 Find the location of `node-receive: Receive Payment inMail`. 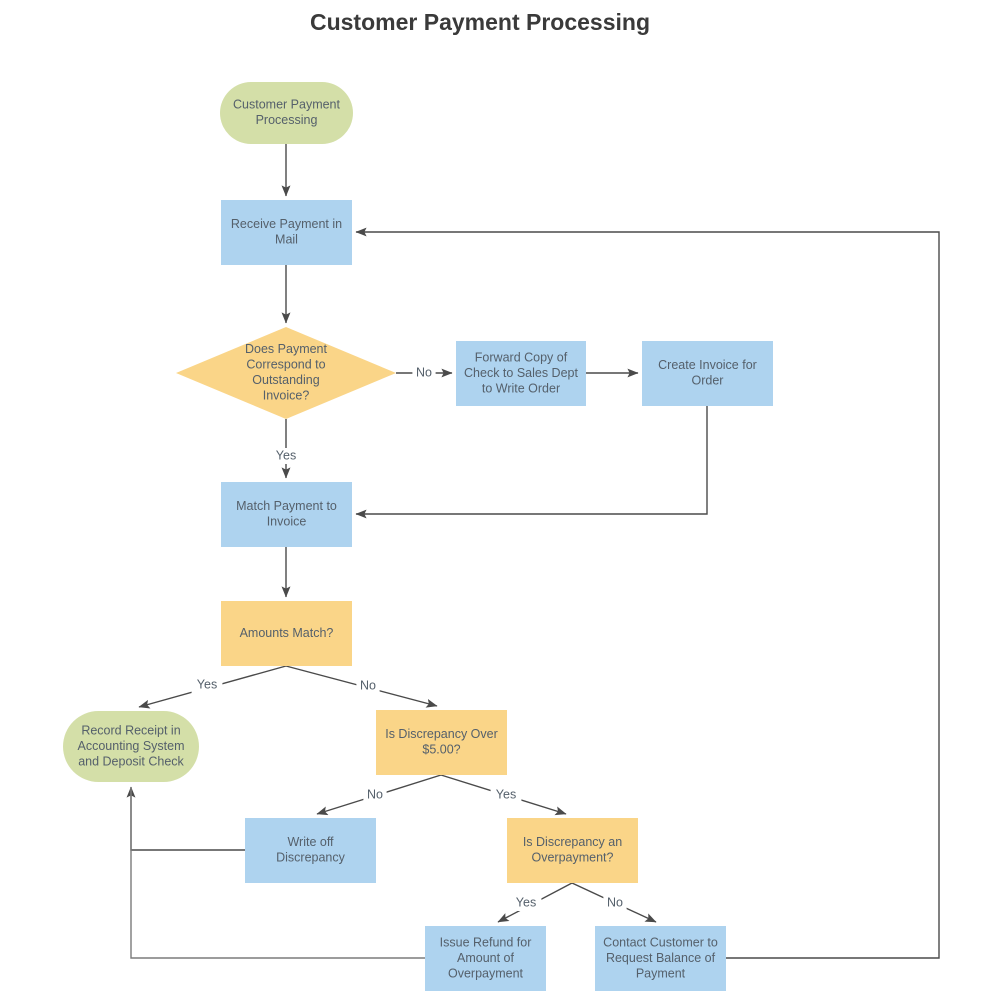

node-receive: Receive Payment inMail is located at coordinates (286, 232).